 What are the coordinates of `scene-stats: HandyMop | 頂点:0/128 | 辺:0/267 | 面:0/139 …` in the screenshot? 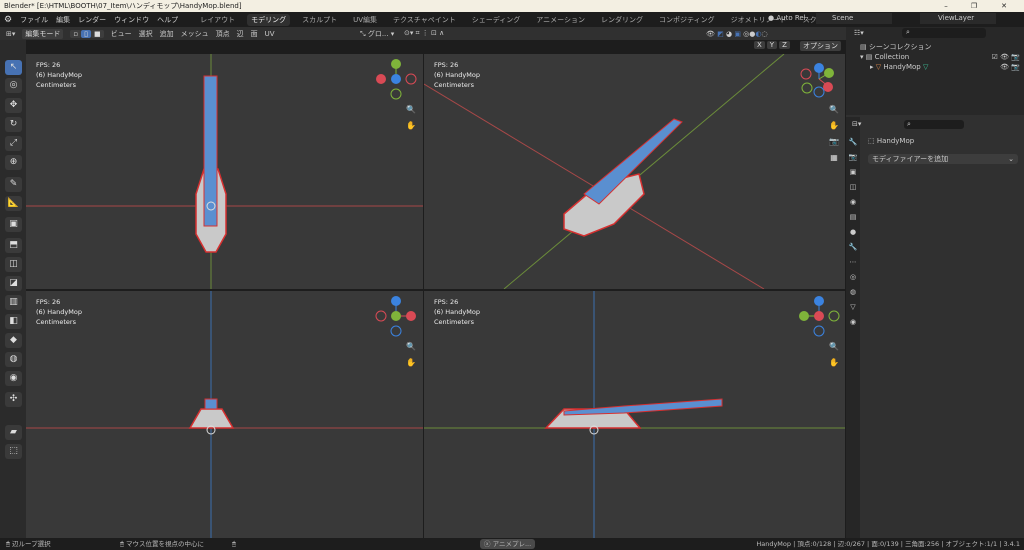 It's located at (888, 544).